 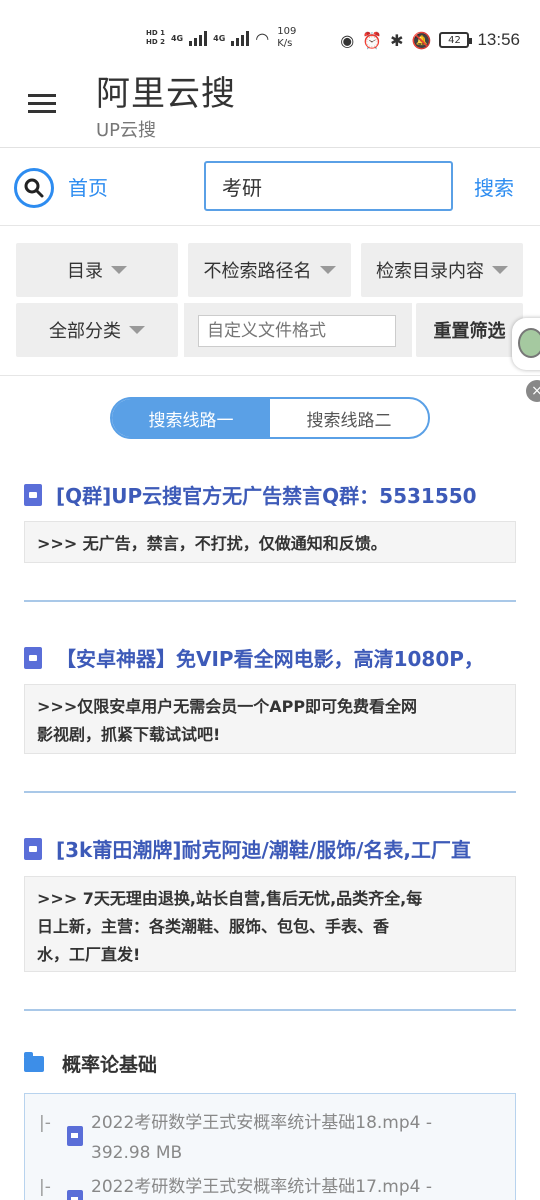 I want to click on status-right: ◉ ⏰ ✱ 🔕 42 13:56, so click(x=430, y=40).